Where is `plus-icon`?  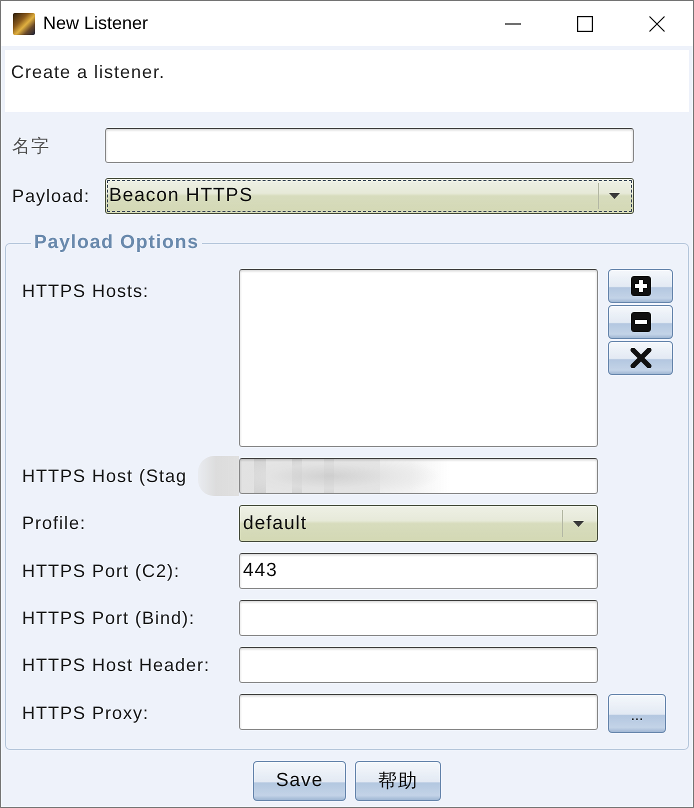
plus-icon is located at coordinates (640, 286).